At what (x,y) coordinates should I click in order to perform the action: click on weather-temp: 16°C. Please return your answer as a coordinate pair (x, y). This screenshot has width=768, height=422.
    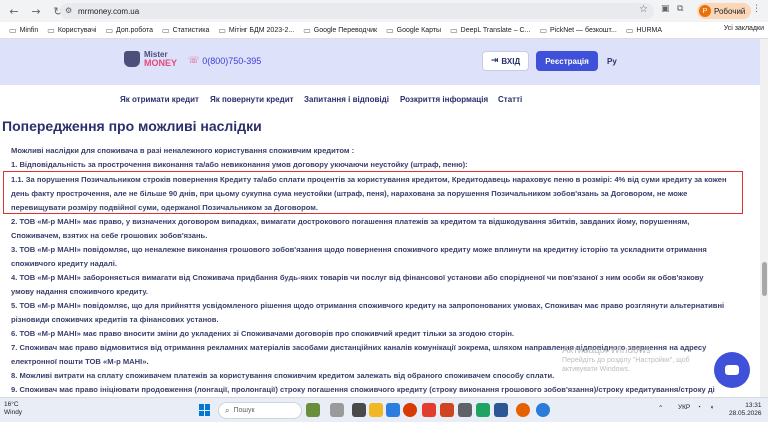
    Looking at the image, I should click on (11, 404).